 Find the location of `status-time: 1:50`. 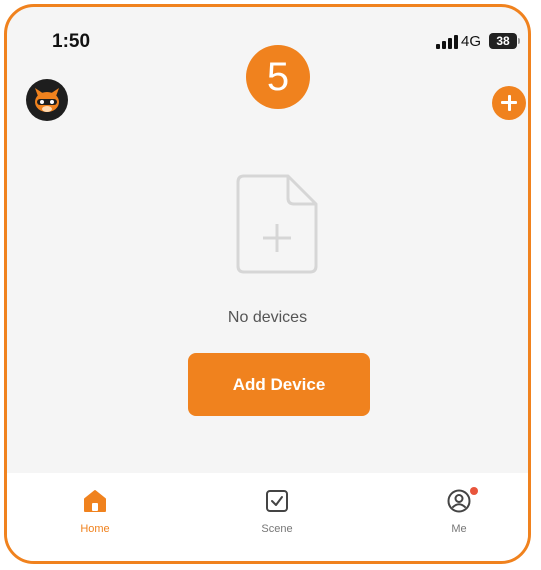

status-time: 1:50 is located at coordinates (71, 41).